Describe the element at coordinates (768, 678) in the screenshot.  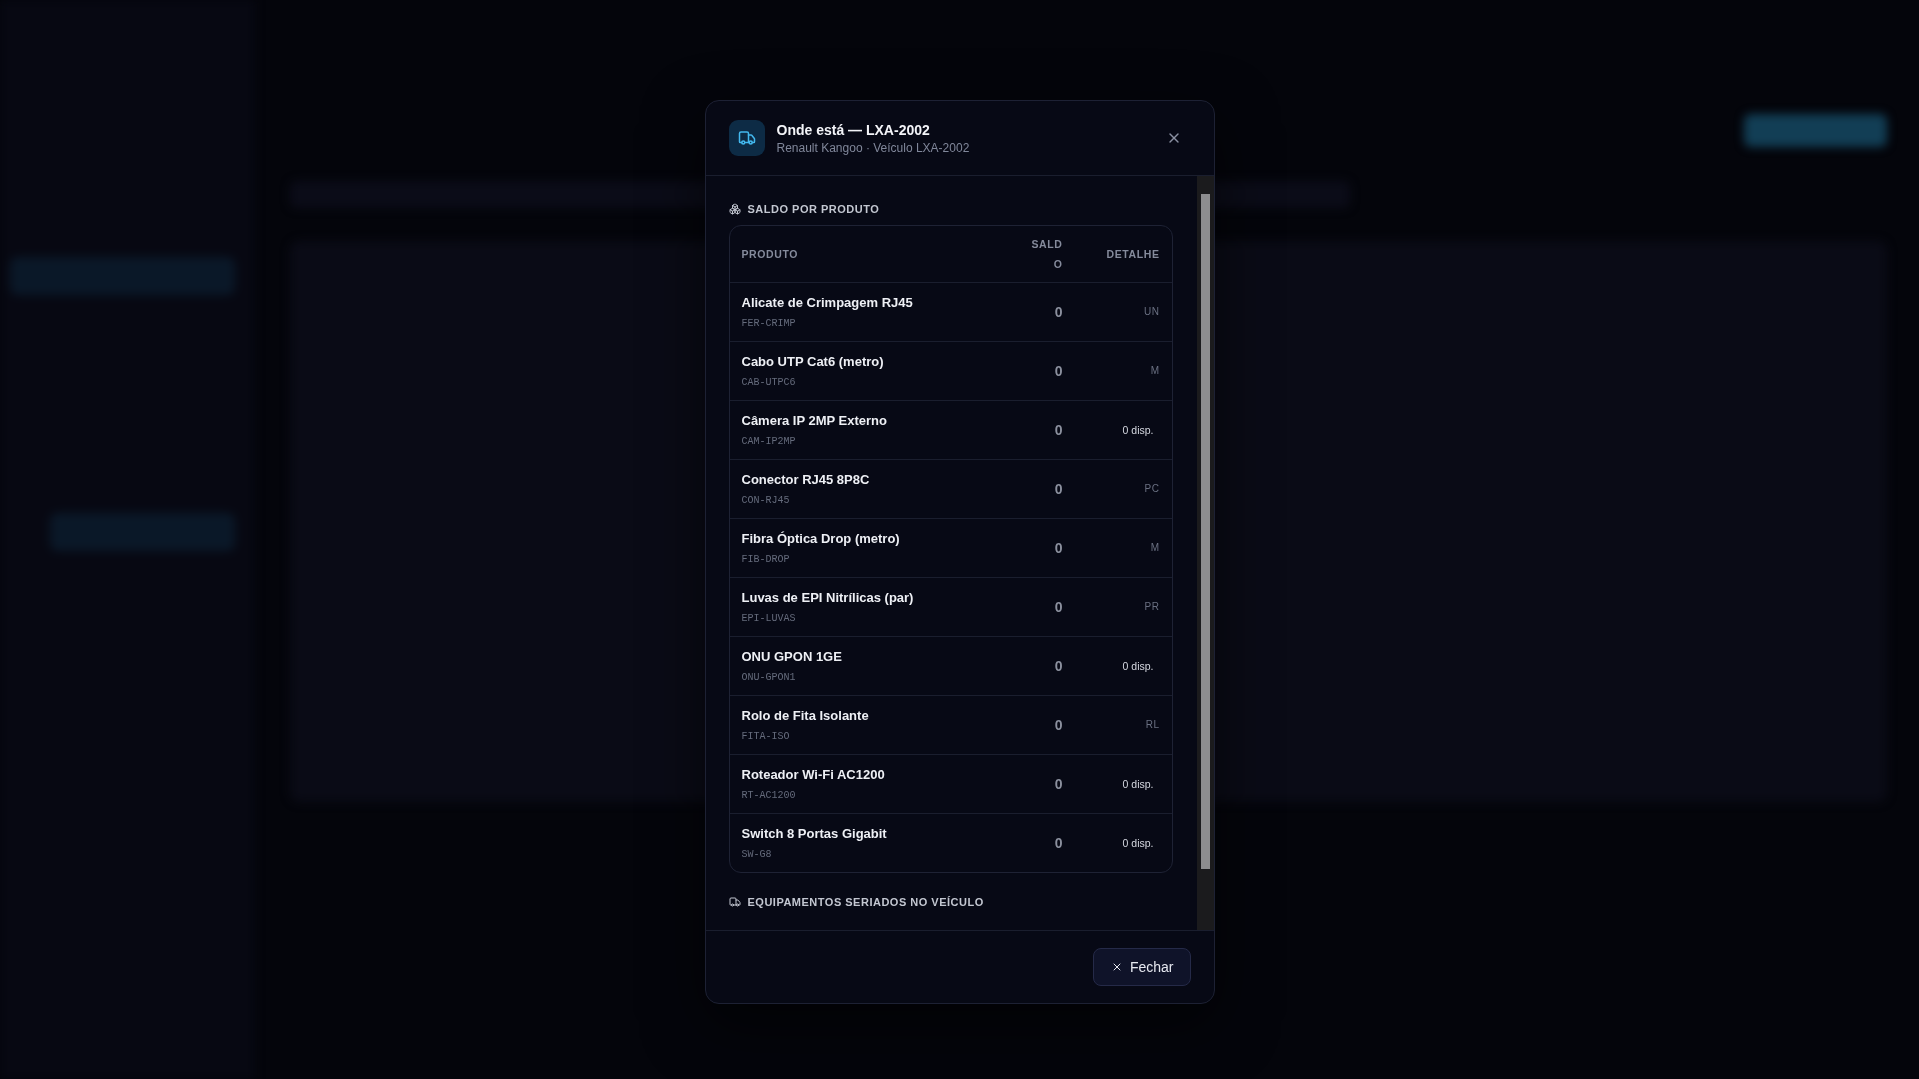
I see `product-code: ONU-GPON1` at that location.